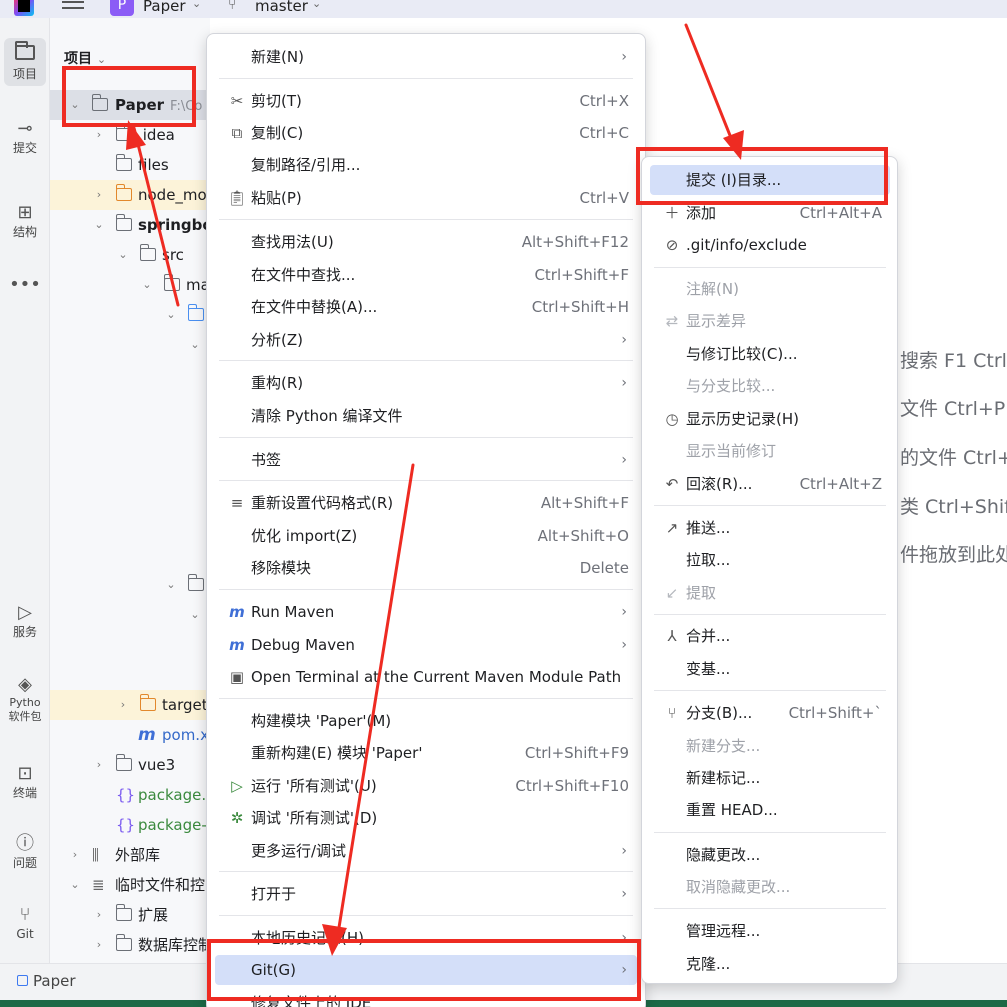 This screenshot has height=1007, width=1007. What do you see at coordinates (130, 345) in the screenshot?
I see `tree-row-package: ⌄` at bounding box center [130, 345].